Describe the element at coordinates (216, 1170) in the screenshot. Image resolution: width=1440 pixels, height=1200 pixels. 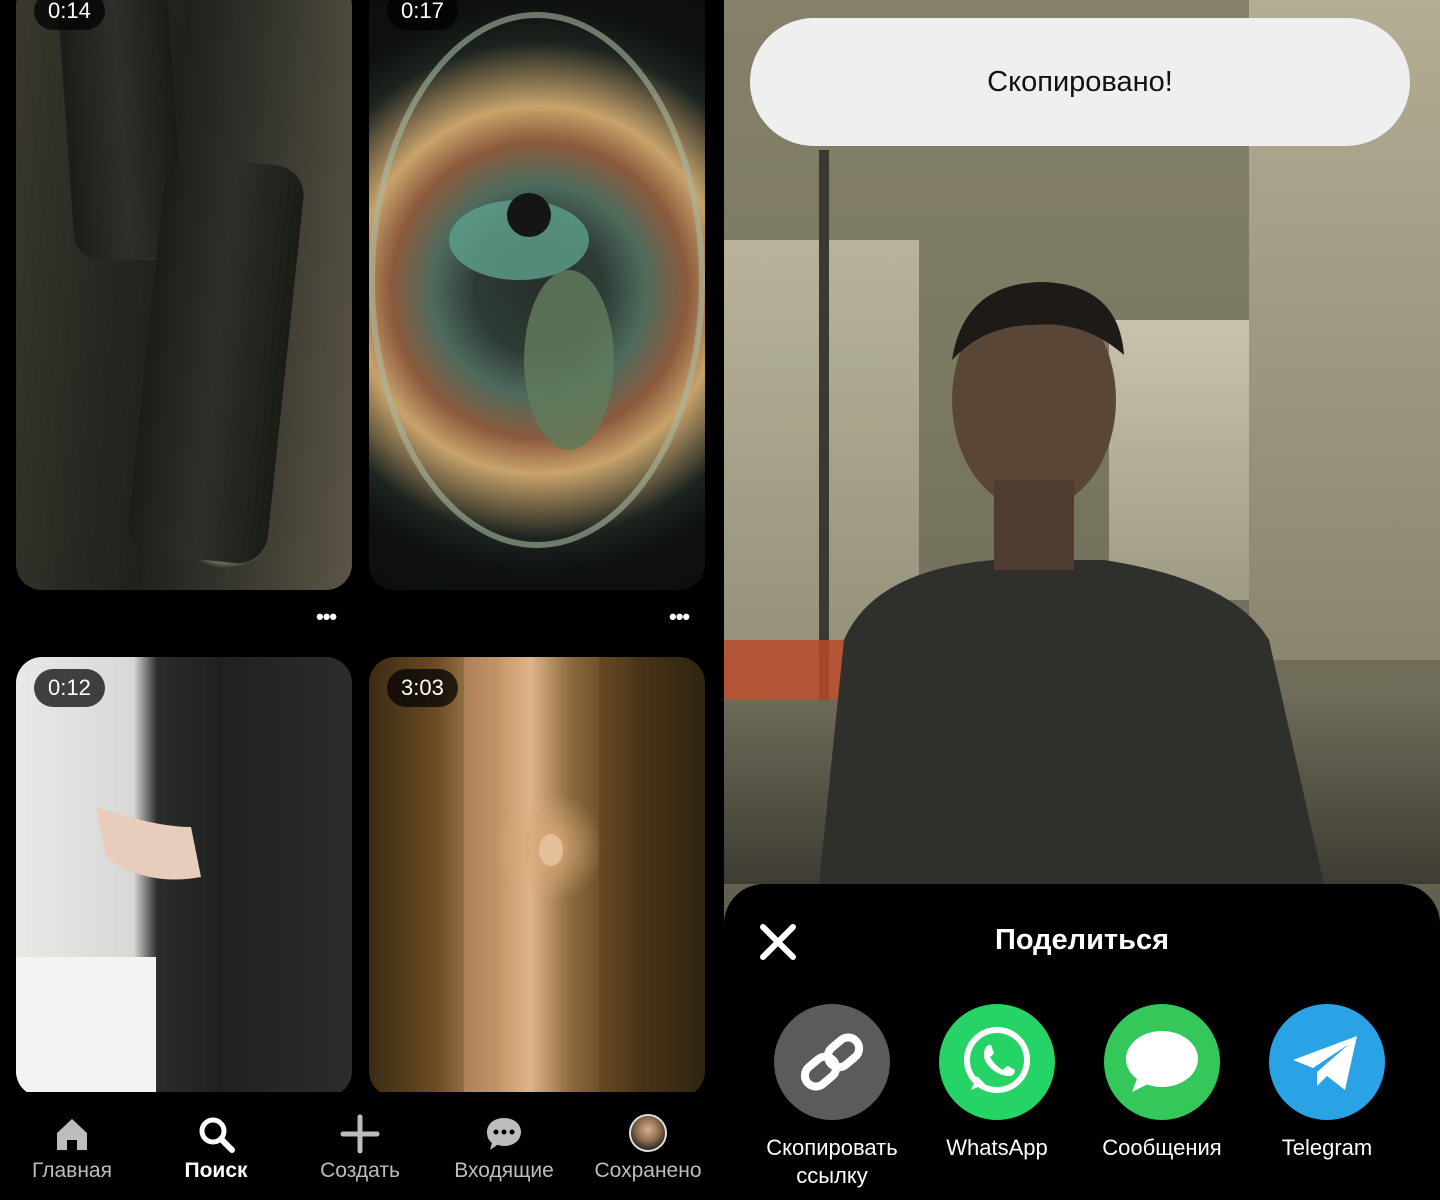
I see `nav-search-label: Поиск` at that location.